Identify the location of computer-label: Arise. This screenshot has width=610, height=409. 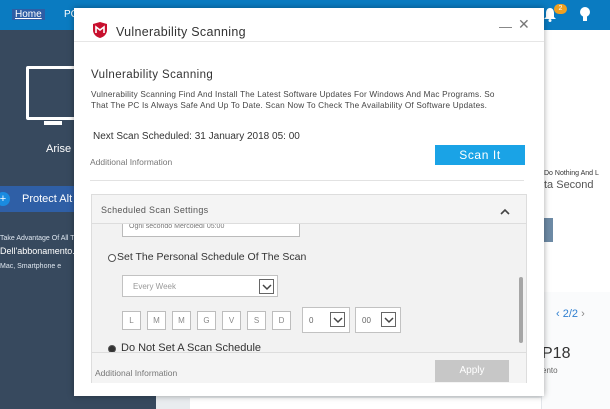
(59, 149).